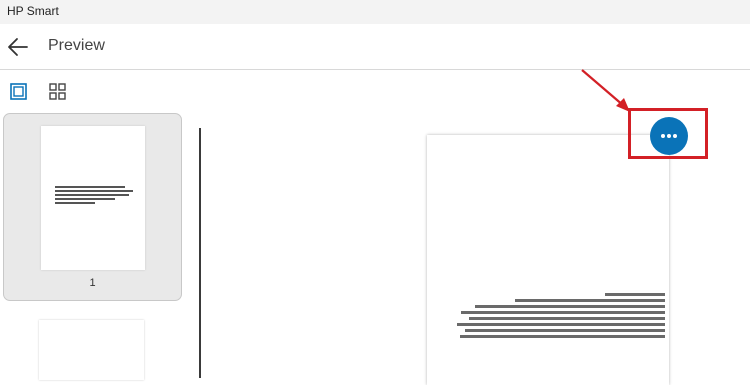 The image size is (750, 385). I want to click on page-thumbnail-1: 1, so click(92, 207).